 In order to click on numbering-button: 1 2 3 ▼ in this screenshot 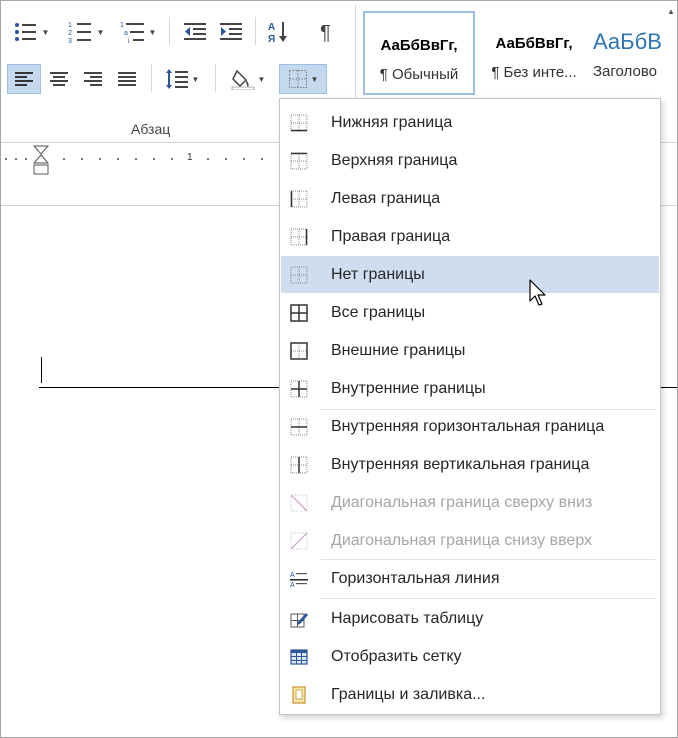, I will do `click(86, 32)`.